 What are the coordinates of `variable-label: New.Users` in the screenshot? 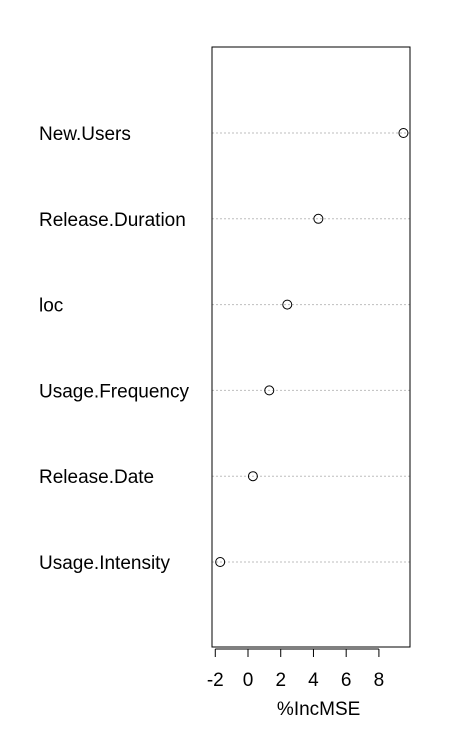 It's located at (85, 134).